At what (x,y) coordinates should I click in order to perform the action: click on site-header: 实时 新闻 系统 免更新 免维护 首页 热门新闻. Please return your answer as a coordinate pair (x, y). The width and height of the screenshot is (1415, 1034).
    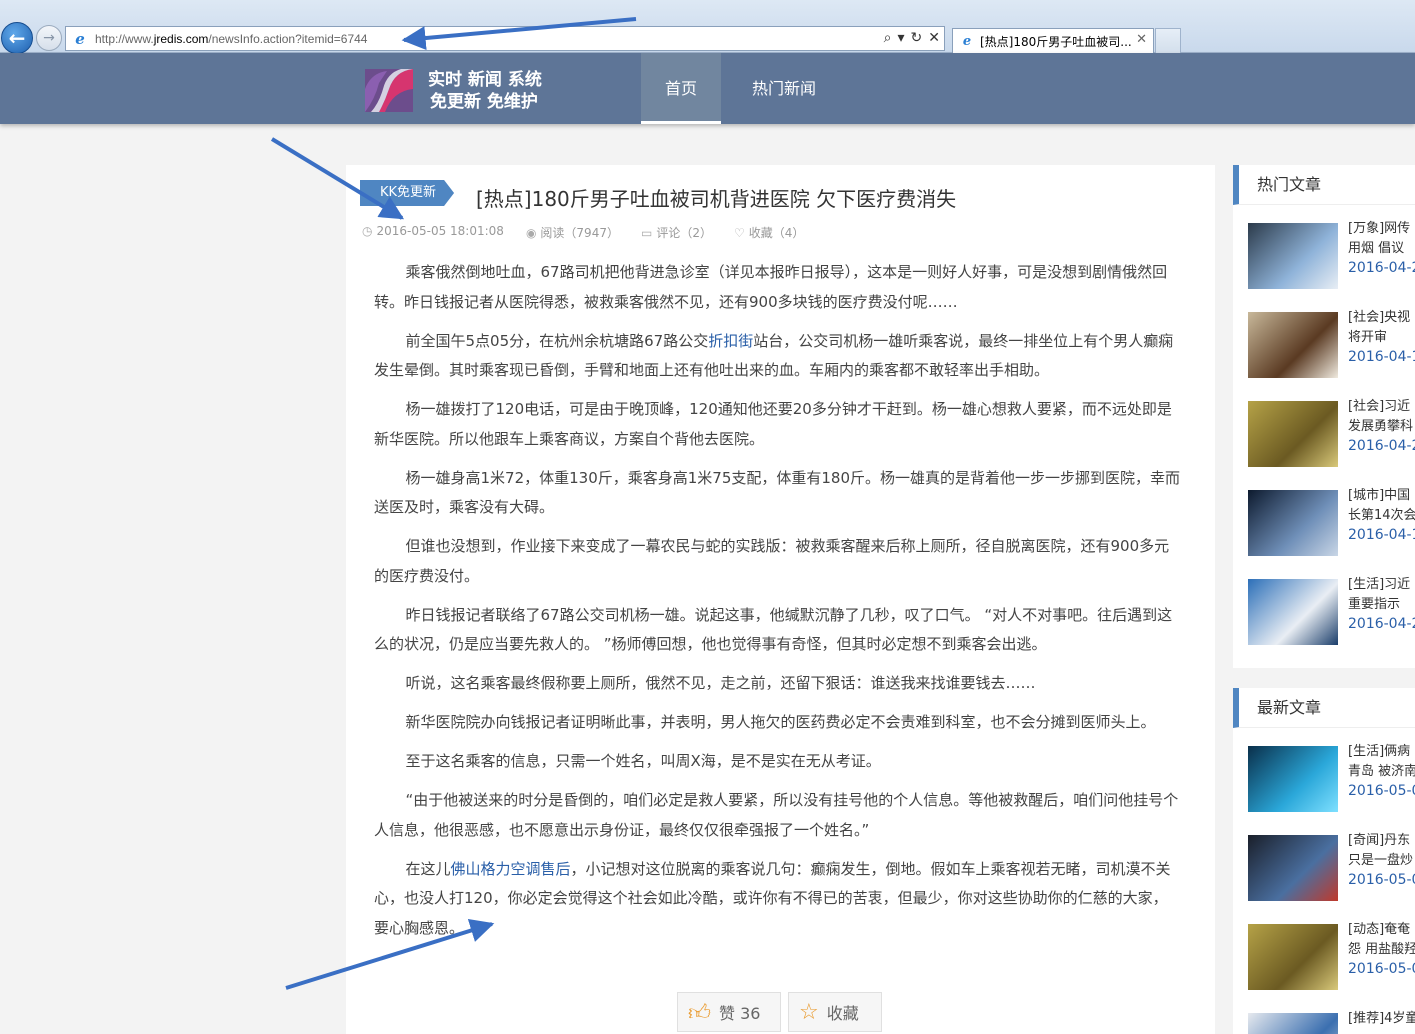
    Looking at the image, I should click on (707, 88).